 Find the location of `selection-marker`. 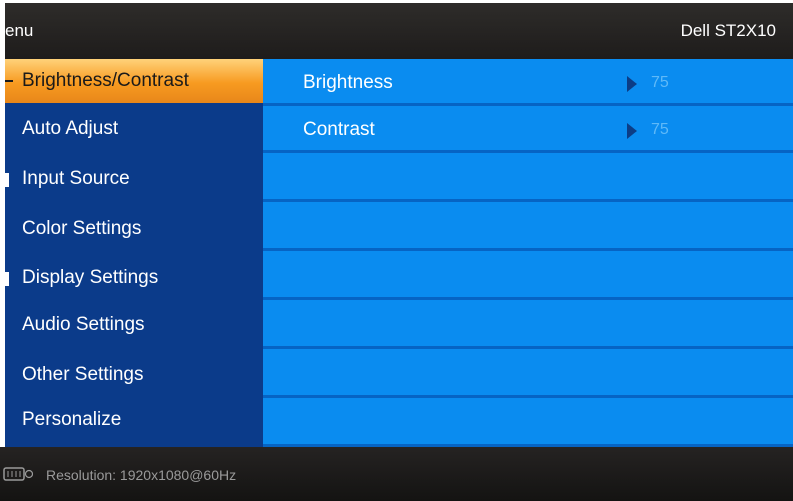

selection-marker is located at coordinates (9, 81).